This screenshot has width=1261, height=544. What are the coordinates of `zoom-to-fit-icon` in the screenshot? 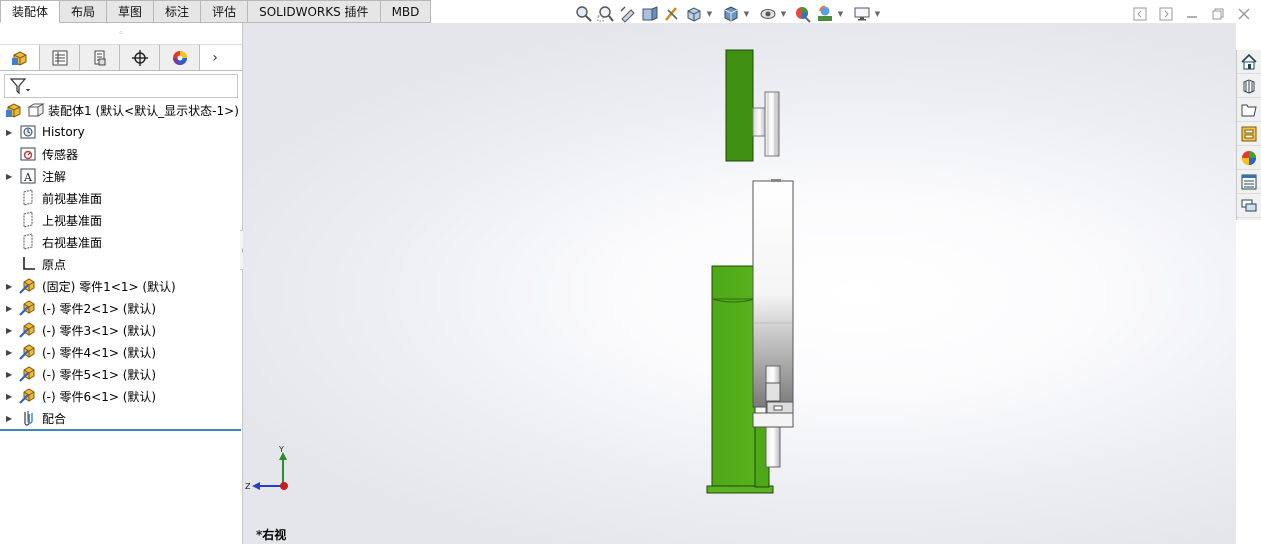 It's located at (584, 14).